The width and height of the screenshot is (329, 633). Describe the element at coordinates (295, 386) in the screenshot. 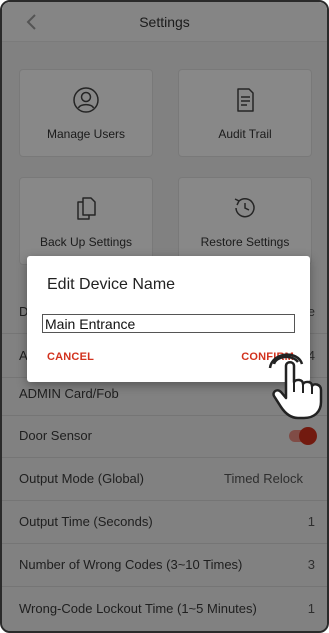

I see `tap-hand-icon` at that location.